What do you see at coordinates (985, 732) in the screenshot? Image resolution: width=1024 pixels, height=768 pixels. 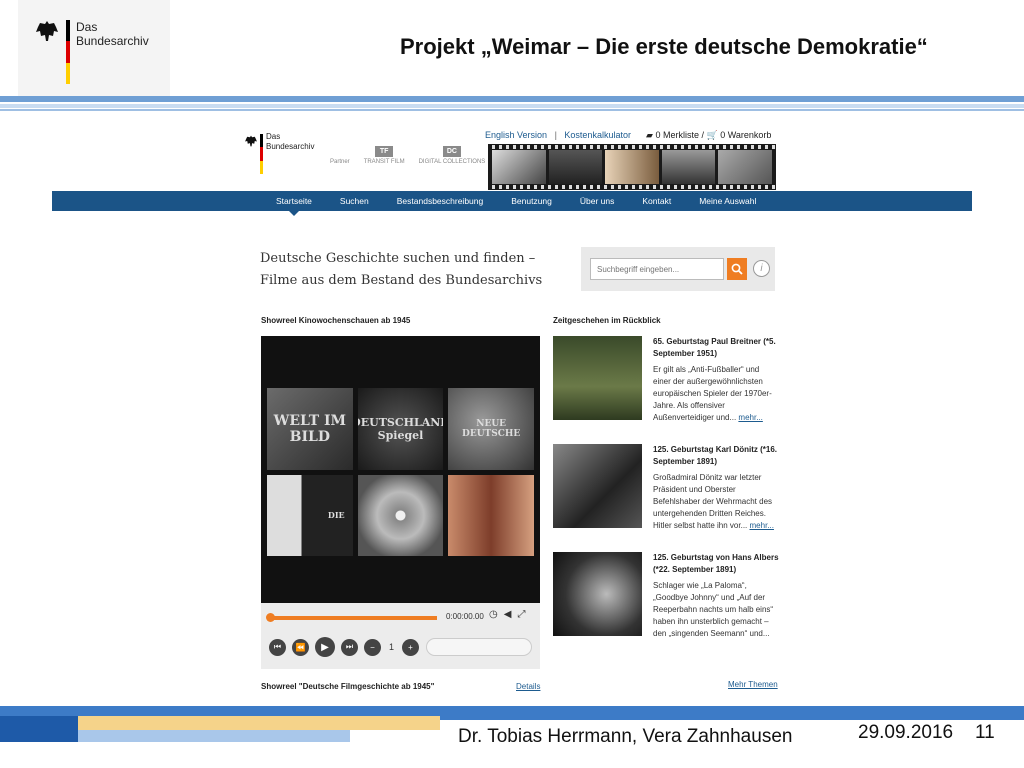 I see `page-number: 11` at bounding box center [985, 732].